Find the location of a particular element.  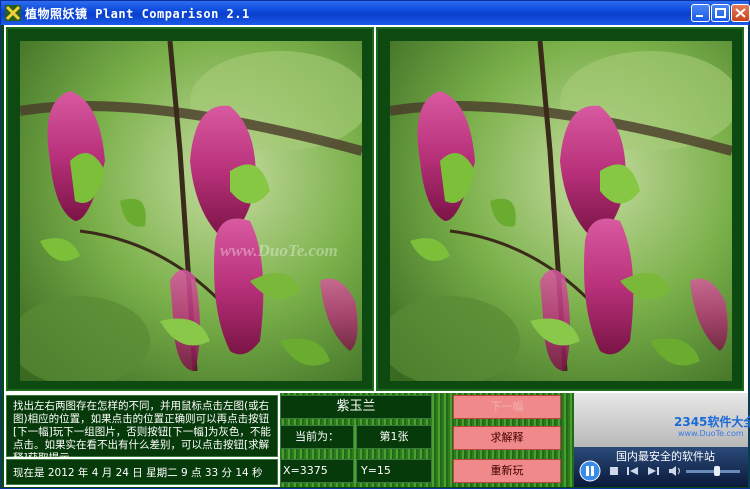

coord-y-display: Y=15 is located at coordinates (394, 471).